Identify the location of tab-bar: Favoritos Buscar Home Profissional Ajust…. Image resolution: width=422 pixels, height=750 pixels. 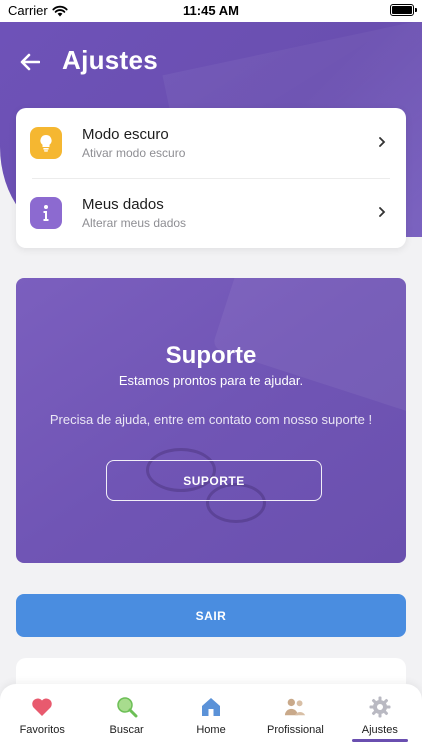
(211, 717).